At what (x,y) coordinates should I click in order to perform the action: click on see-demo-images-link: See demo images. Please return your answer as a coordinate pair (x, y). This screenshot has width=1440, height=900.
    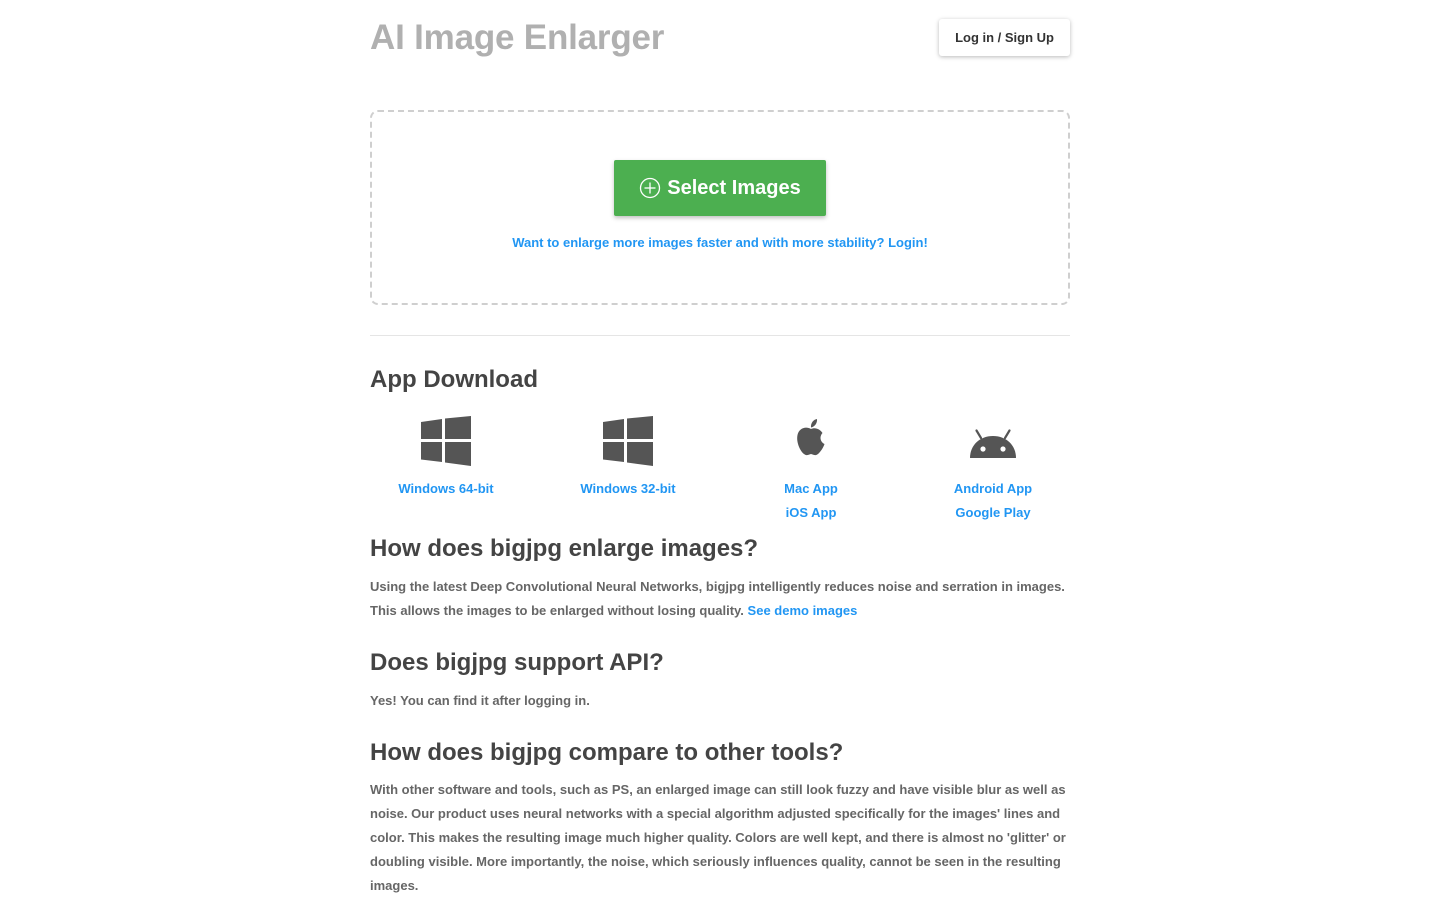
    Looking at the image, I should click on (803, 610).